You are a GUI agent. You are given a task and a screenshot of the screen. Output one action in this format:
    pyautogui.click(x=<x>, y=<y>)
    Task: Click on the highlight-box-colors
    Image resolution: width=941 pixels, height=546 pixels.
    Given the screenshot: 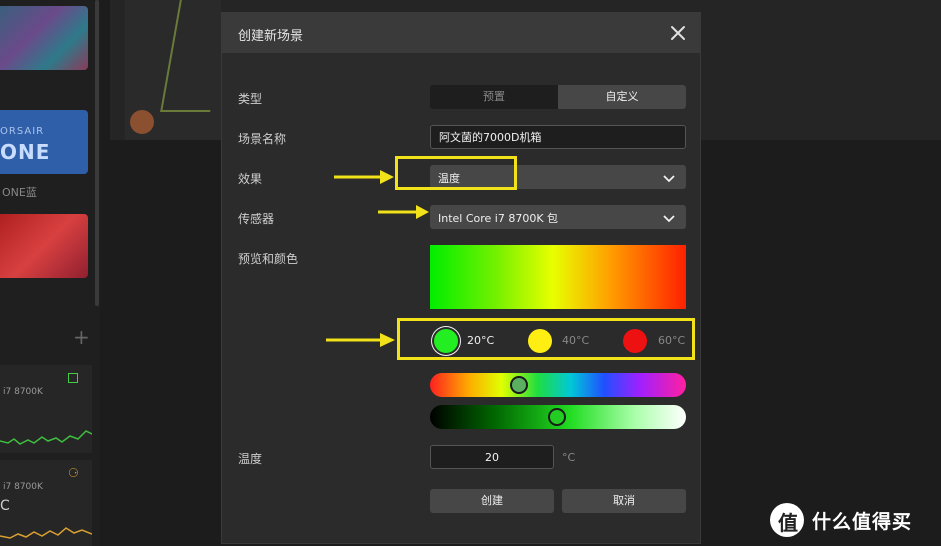 What is the action you would take?
    pyautogui.click(x=546, y=339)
    